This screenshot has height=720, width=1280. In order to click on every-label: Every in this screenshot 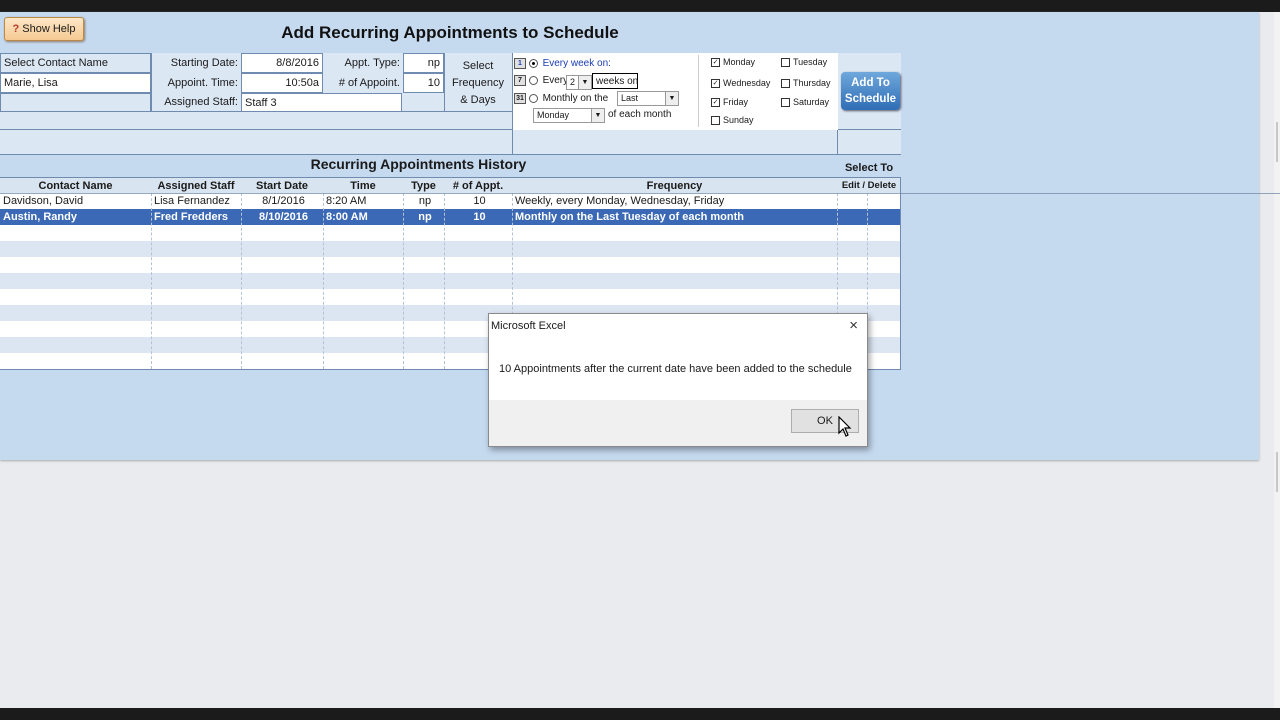, I will do `click(555, 81)`.